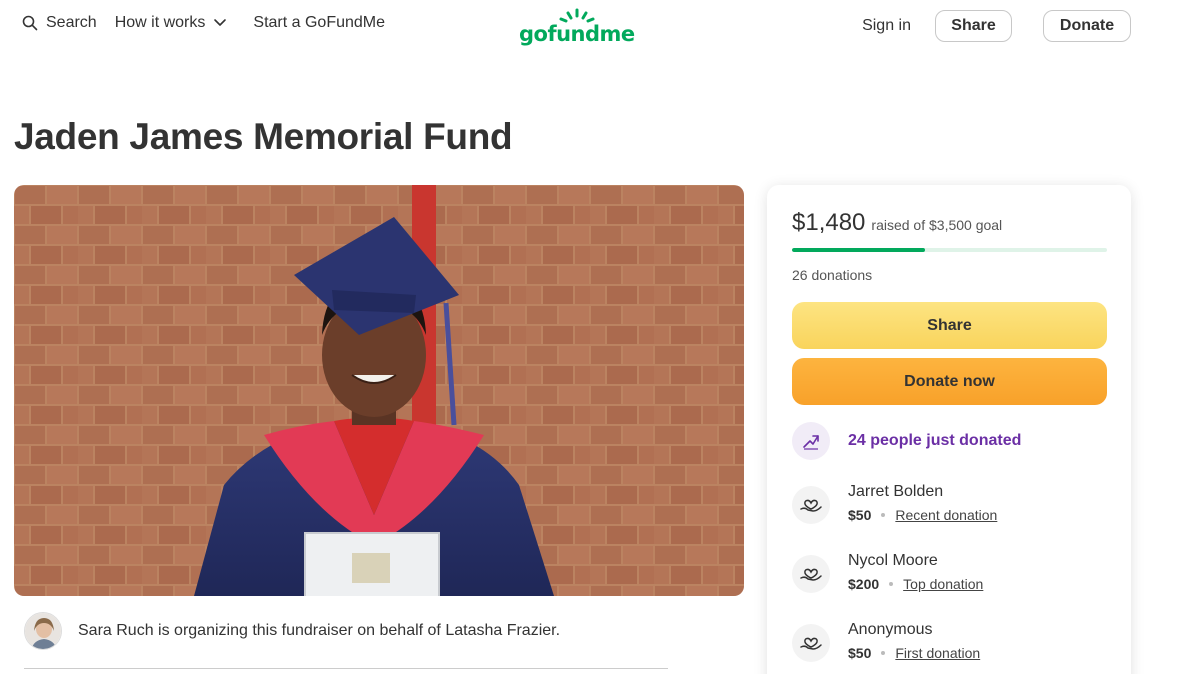 The width and height of the screenshot is (1200, 674). What do you see at coordinates (886, 26) in the screenshot?
I see `sign-in-link: Sign in` at bounding box center [886, 26].